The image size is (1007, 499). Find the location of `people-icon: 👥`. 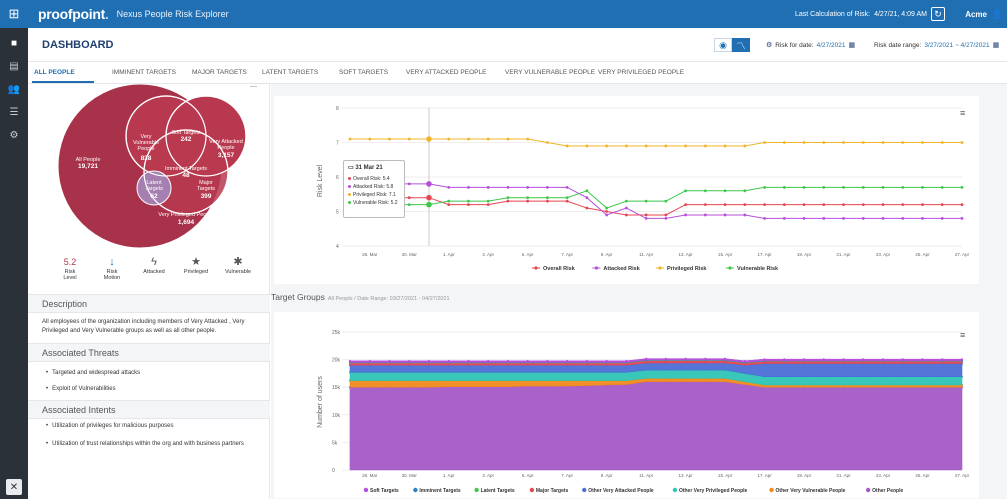

people-icon: 👥 is located at coordinates (14, 89).